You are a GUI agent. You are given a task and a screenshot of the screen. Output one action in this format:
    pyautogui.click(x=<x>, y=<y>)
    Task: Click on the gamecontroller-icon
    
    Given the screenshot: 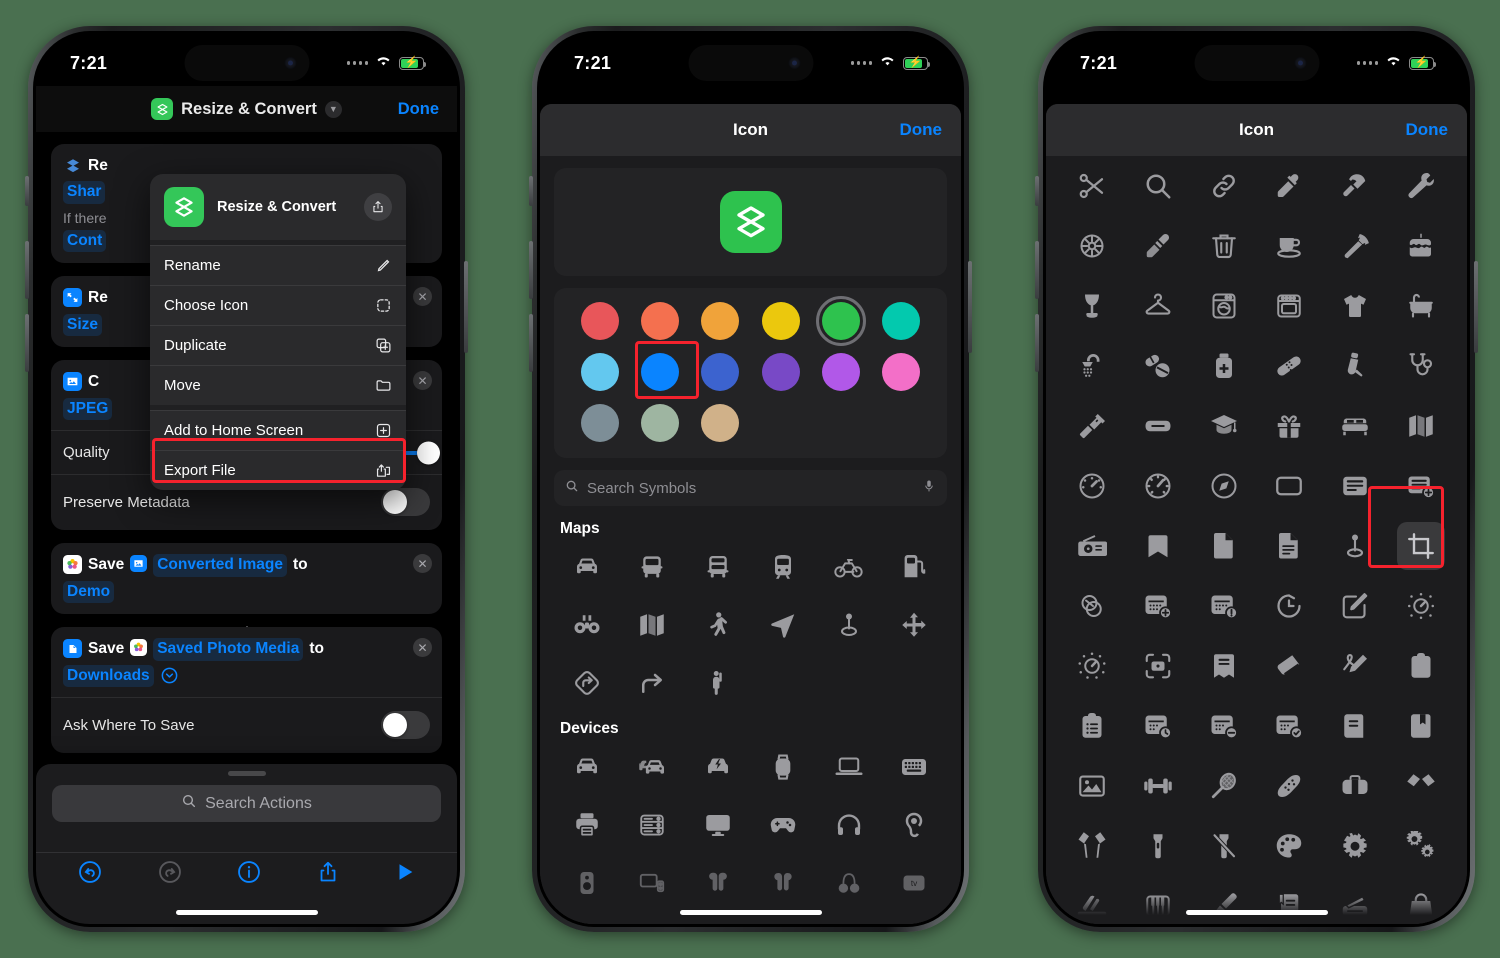 What is the action you would take?
    pyautogui.click(x=783, y=825)
    